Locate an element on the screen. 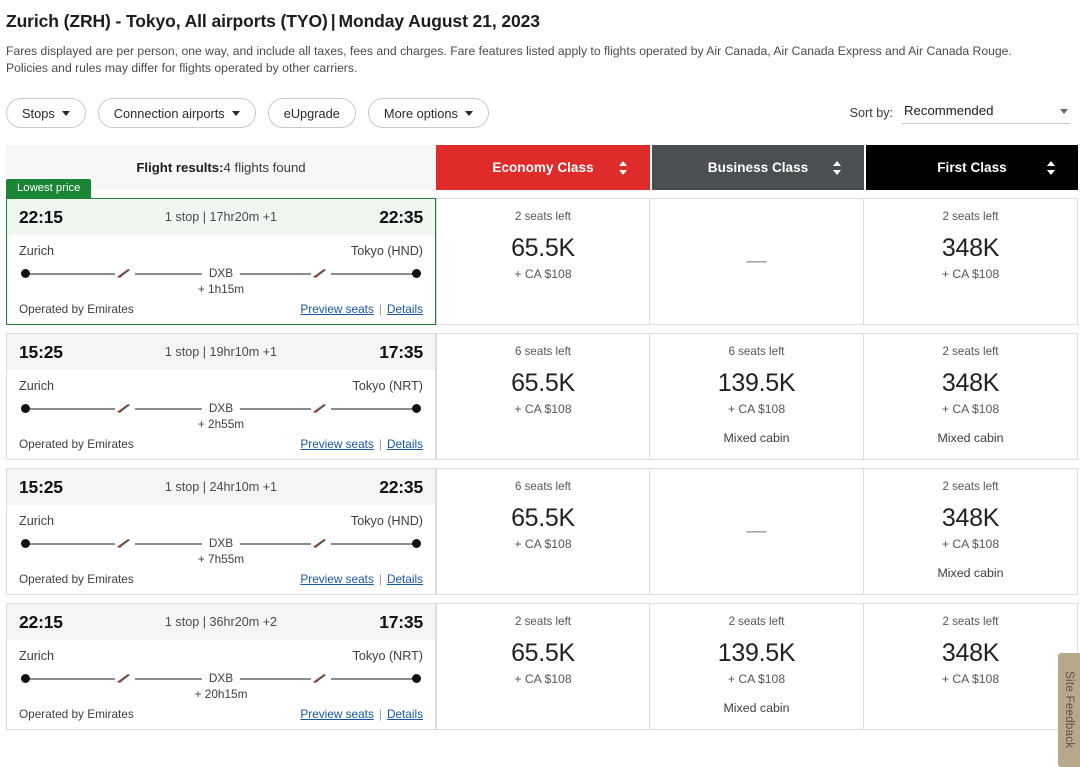 This screenshot has width=1080, height=767. results-label: Flight results: is located at coordinates (180, 167).